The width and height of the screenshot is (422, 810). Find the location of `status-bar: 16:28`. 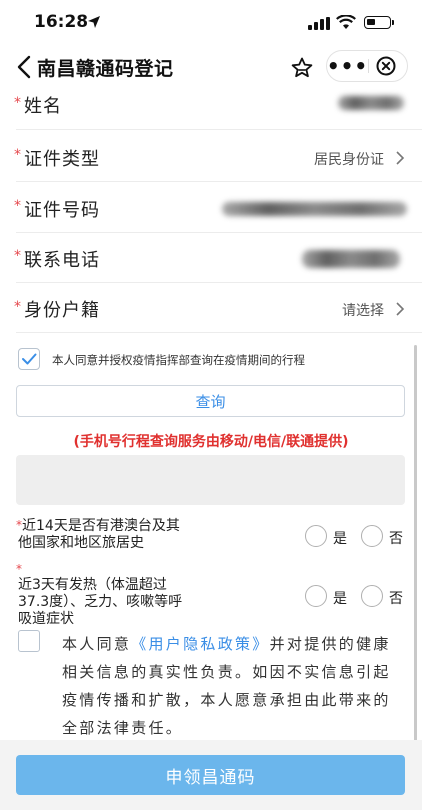

status-bar: 16:28 is located at coordinates (211, 22).